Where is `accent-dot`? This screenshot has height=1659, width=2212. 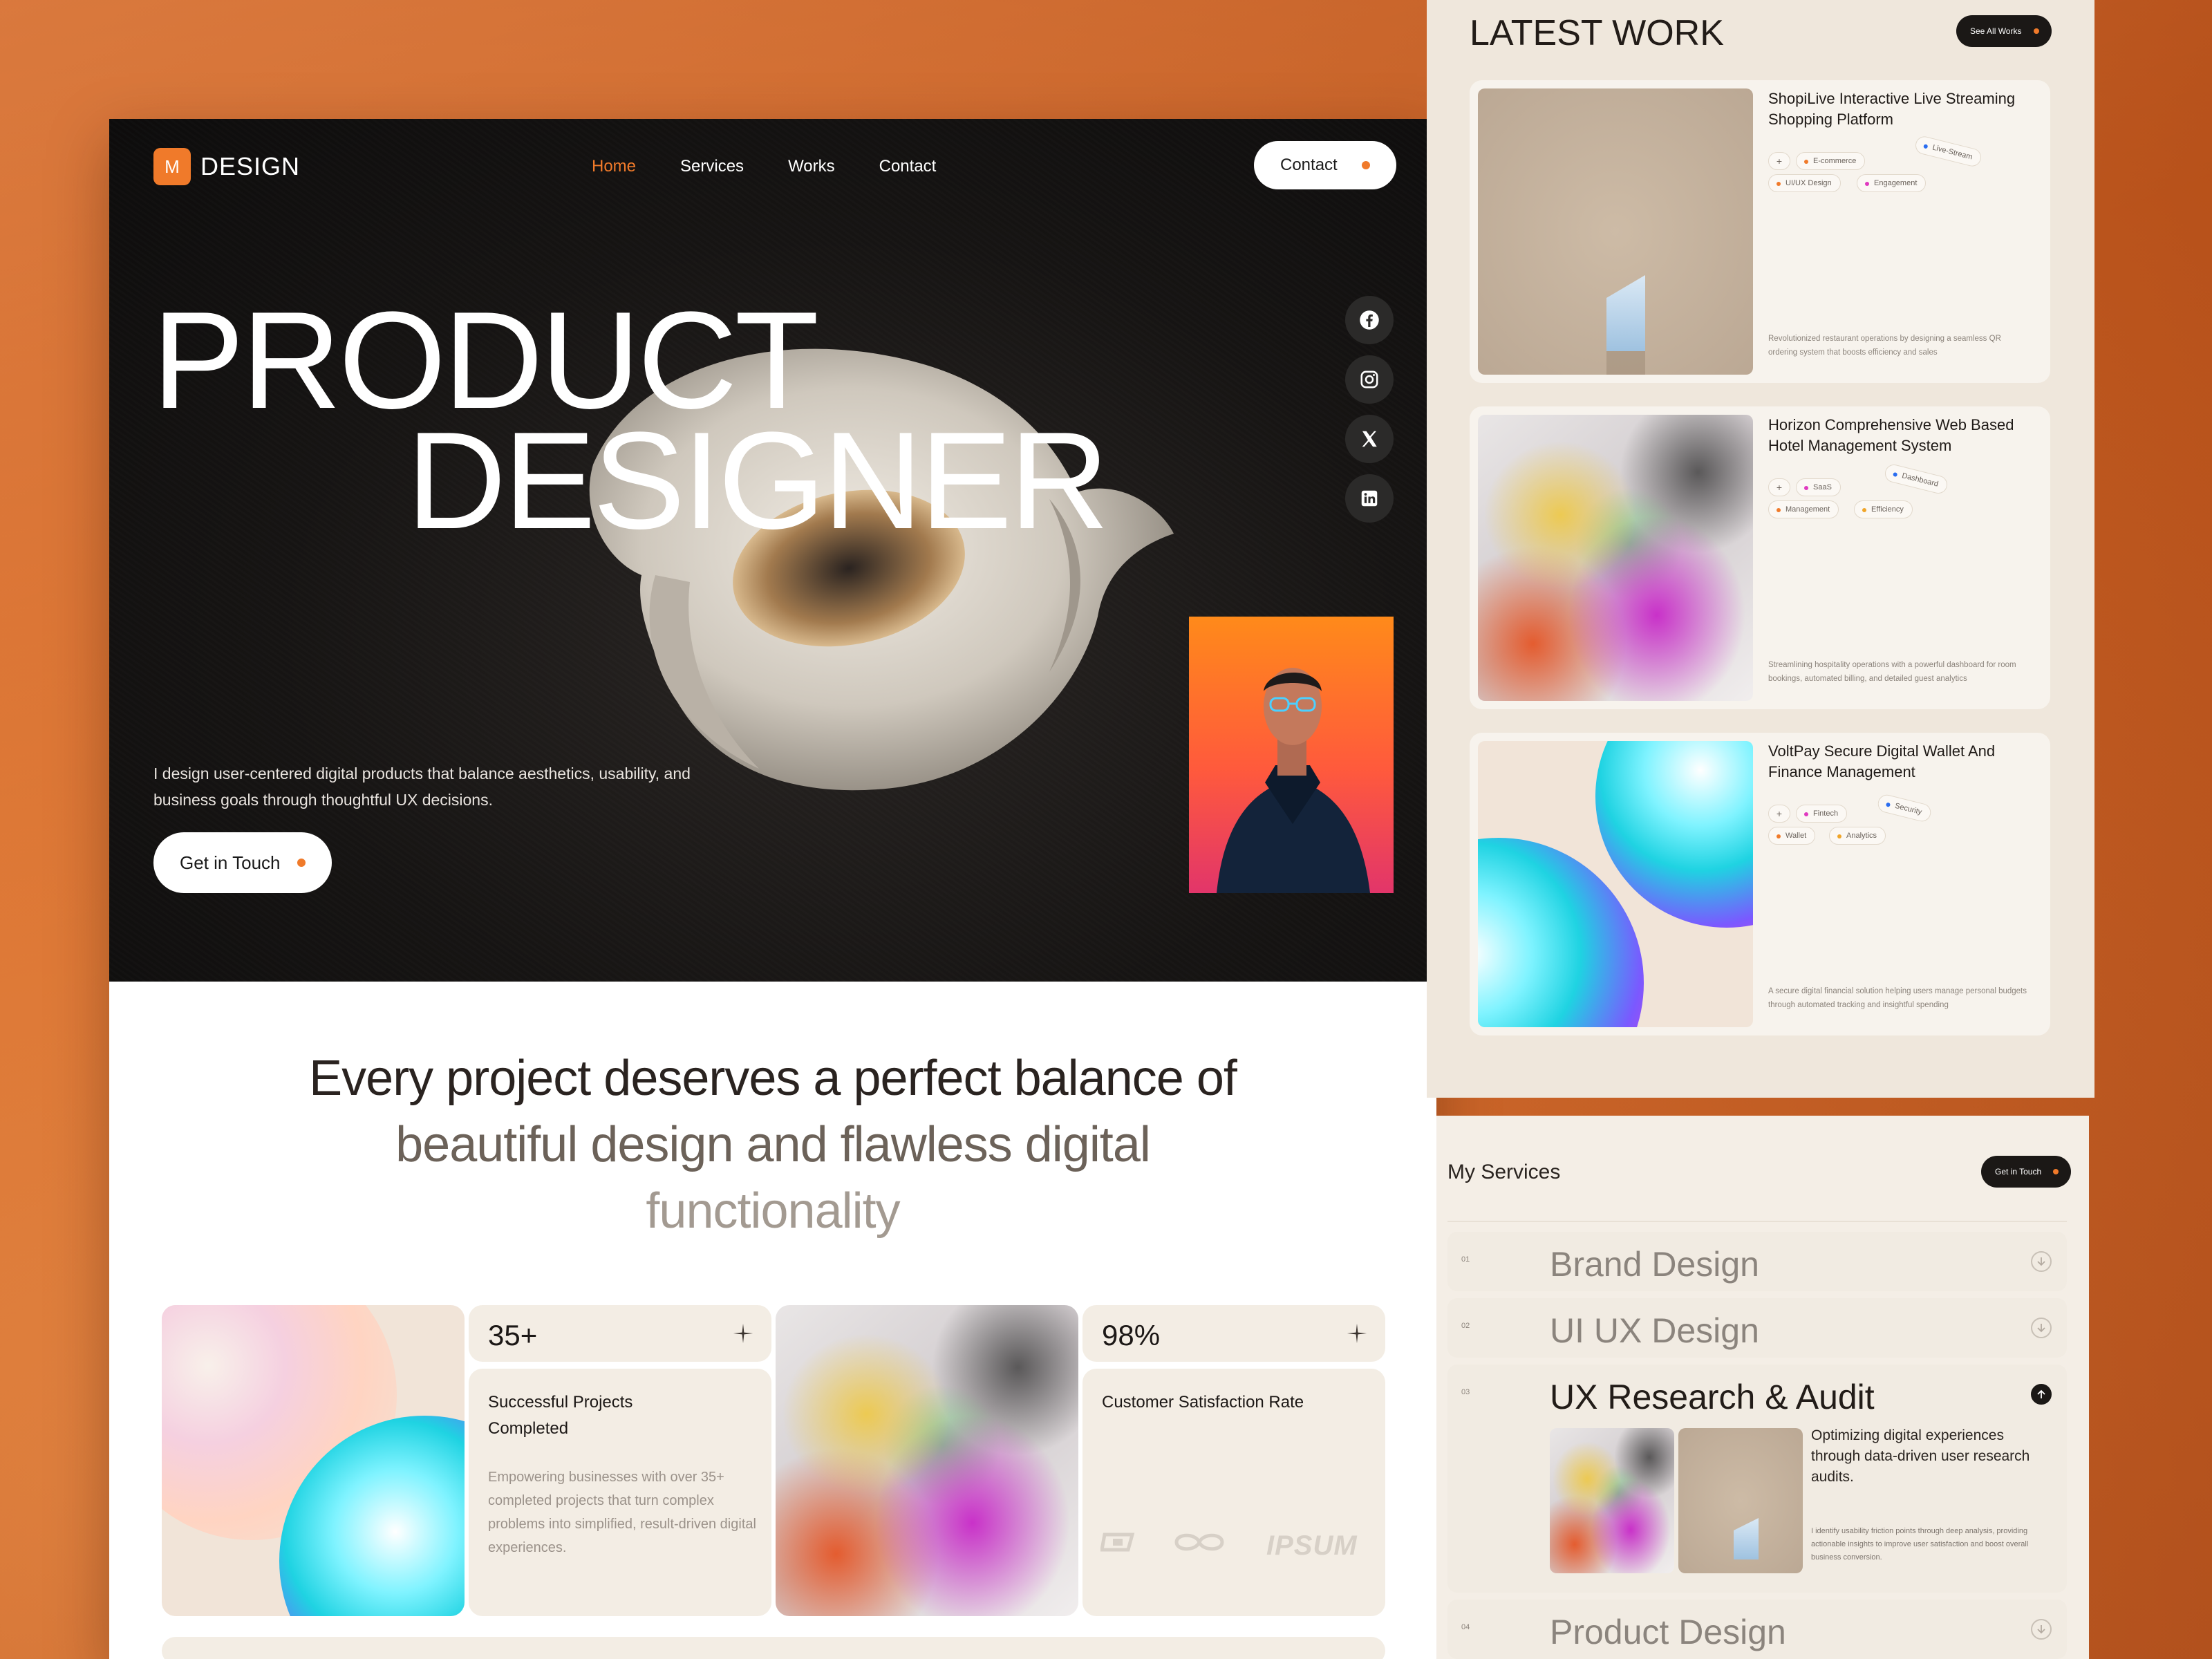 accent-dot is located at coordinates (1366, 165).